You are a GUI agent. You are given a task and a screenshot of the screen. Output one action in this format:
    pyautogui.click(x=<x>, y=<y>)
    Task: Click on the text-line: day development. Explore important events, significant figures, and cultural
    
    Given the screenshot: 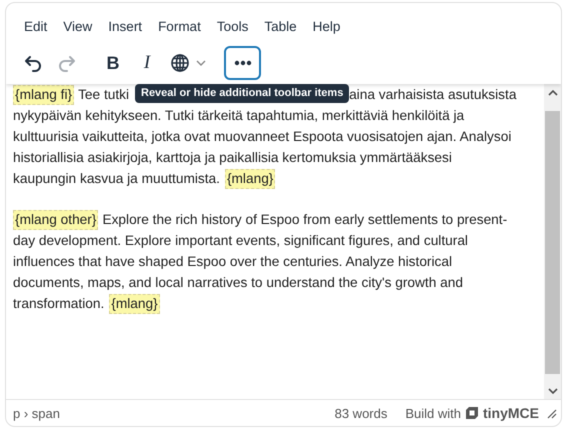 What is the action you would take?
    pyautogui.click(x=240, y=241)
    